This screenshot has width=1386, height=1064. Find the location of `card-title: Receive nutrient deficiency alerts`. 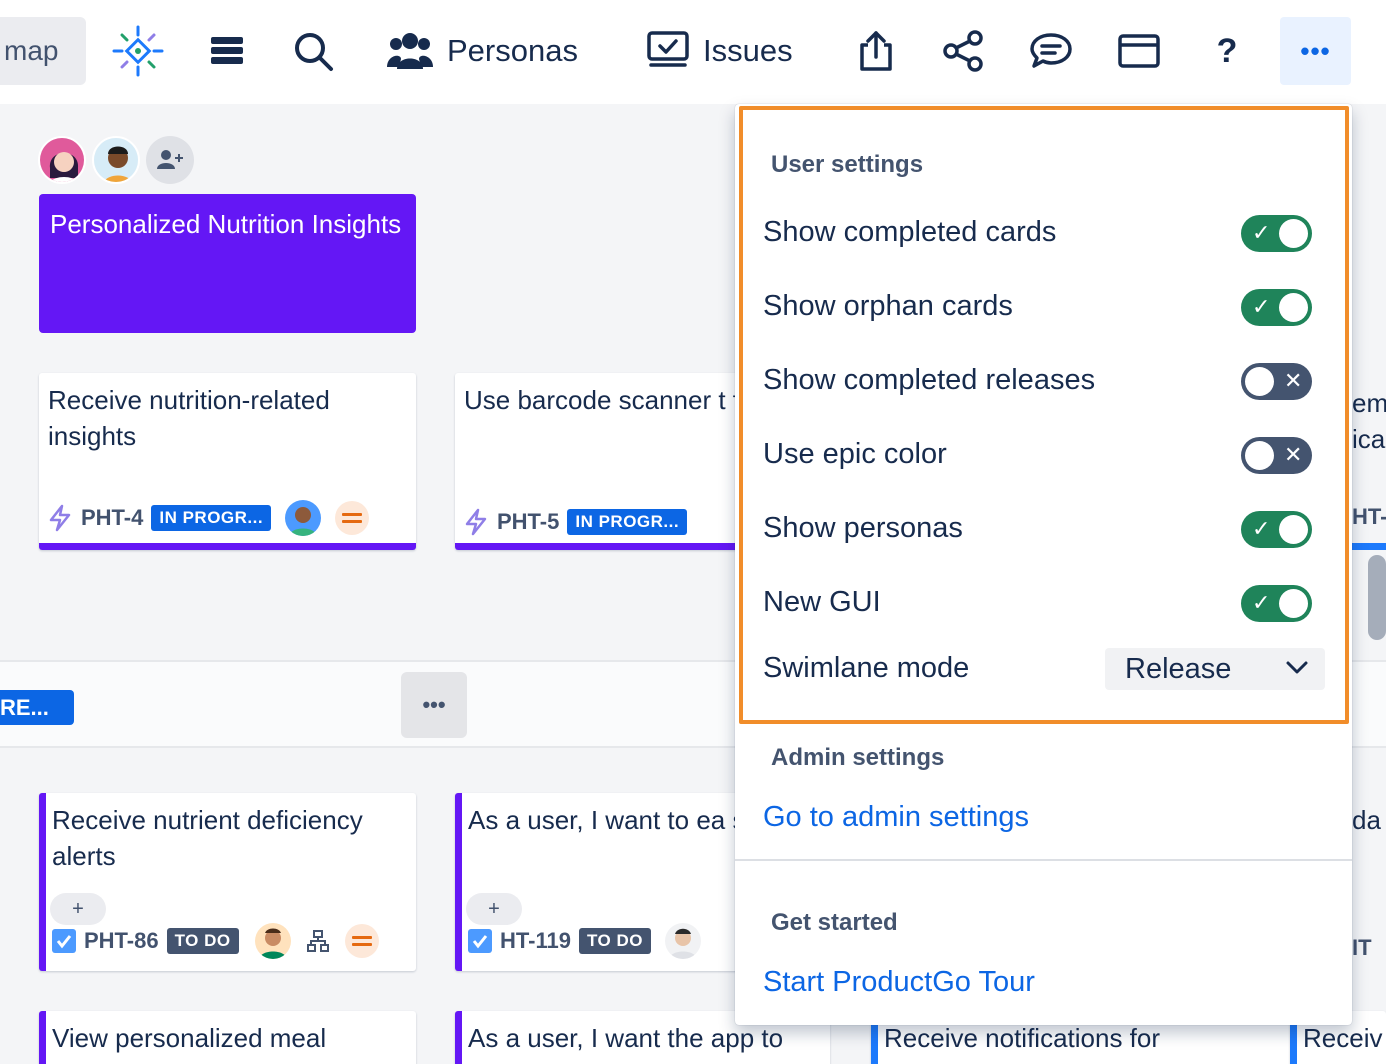

card-title: Receive nutrient deficiency alerts is located at coordinates (207, 838).